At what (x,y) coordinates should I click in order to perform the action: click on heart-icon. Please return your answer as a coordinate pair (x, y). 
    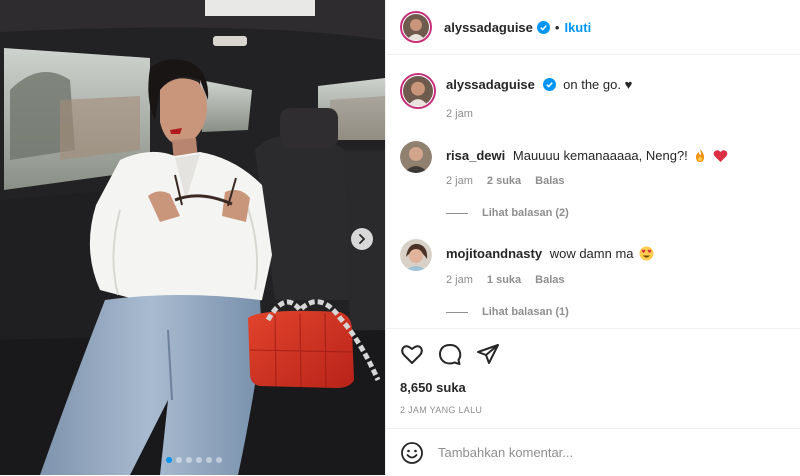
    Looking at the image, I should click on (412, 354).